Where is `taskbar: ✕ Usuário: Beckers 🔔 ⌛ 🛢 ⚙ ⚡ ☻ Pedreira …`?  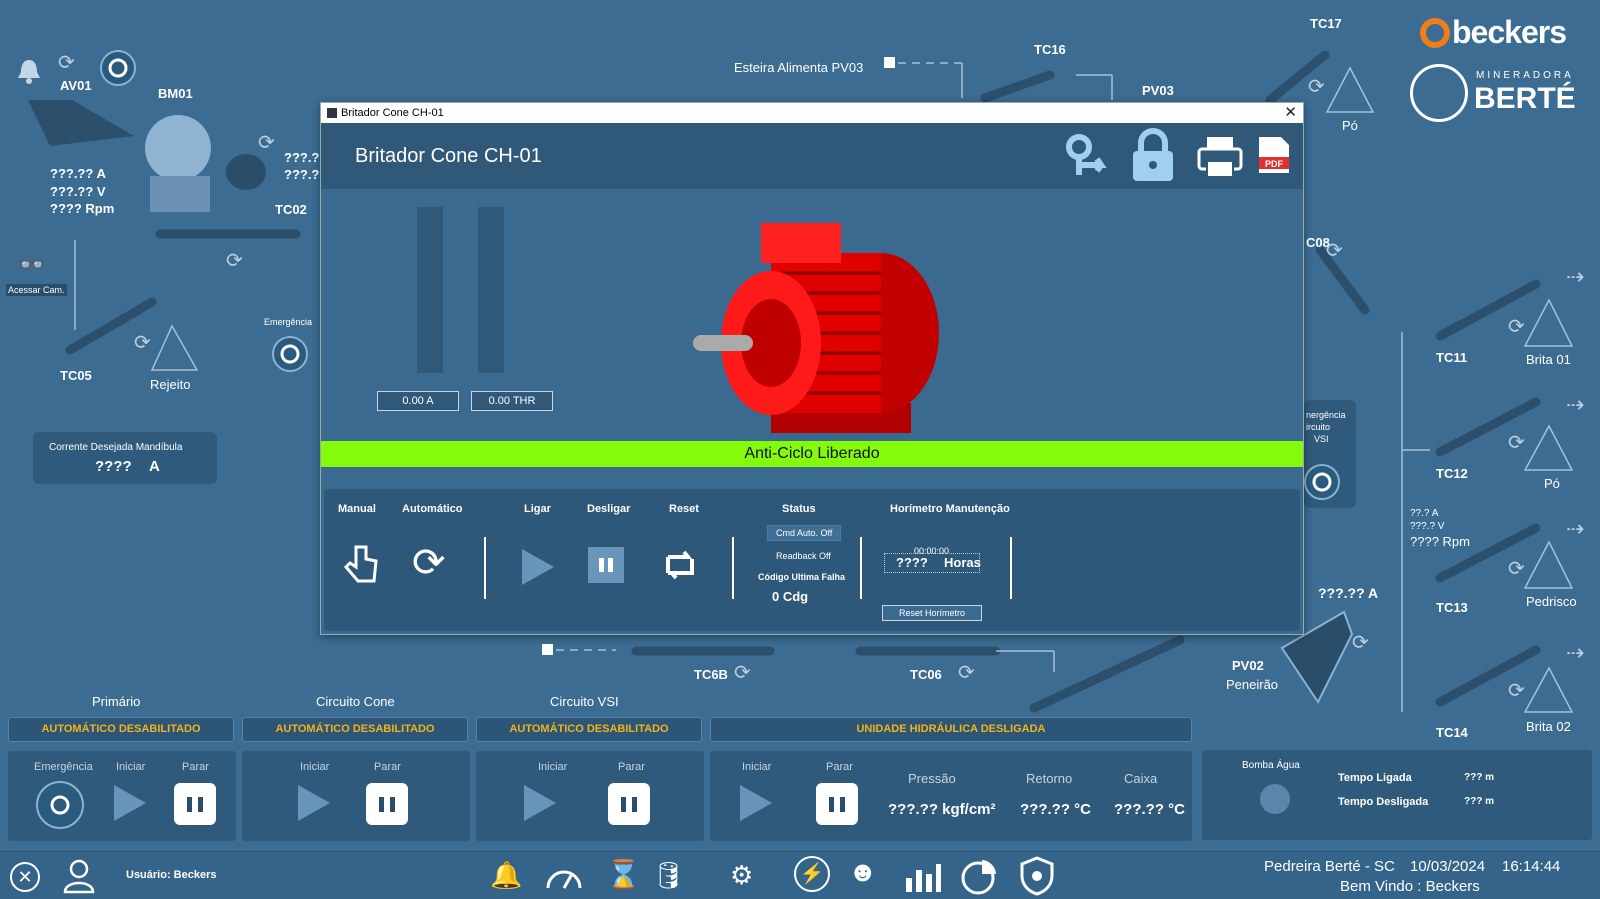 taskbar: ✕ Usuário: Beckers 🔔 ⌛ 🛢 ⚙ ⚡ ☻ Pedreira … is located at coordinates (800, 875).